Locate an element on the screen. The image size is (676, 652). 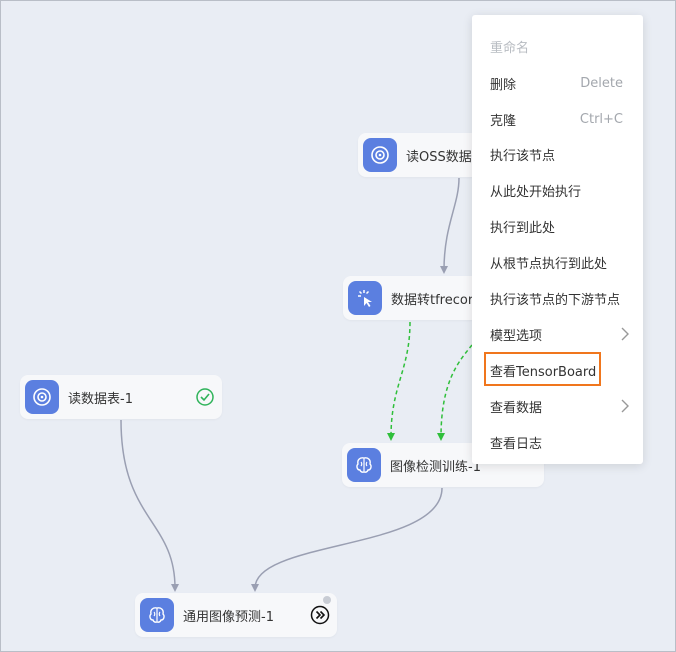
menu-item-view-data: 查看数据 is located at coordinates (557, 406).